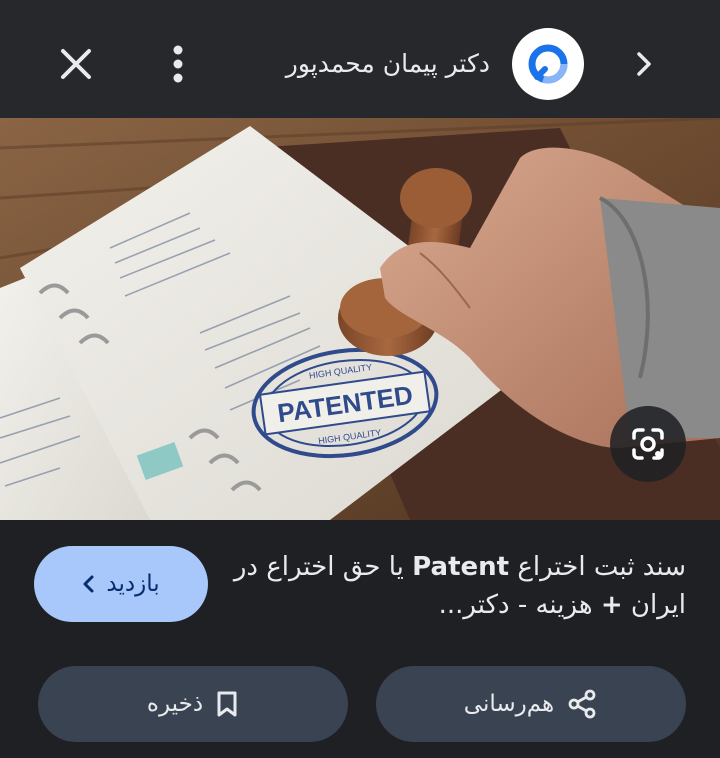 Image resolution: width=720 pixels, height=758 pixels. Describe the element at coordinates (88, 584) in the screenshot. I see `chevron-left-icon` at that location.